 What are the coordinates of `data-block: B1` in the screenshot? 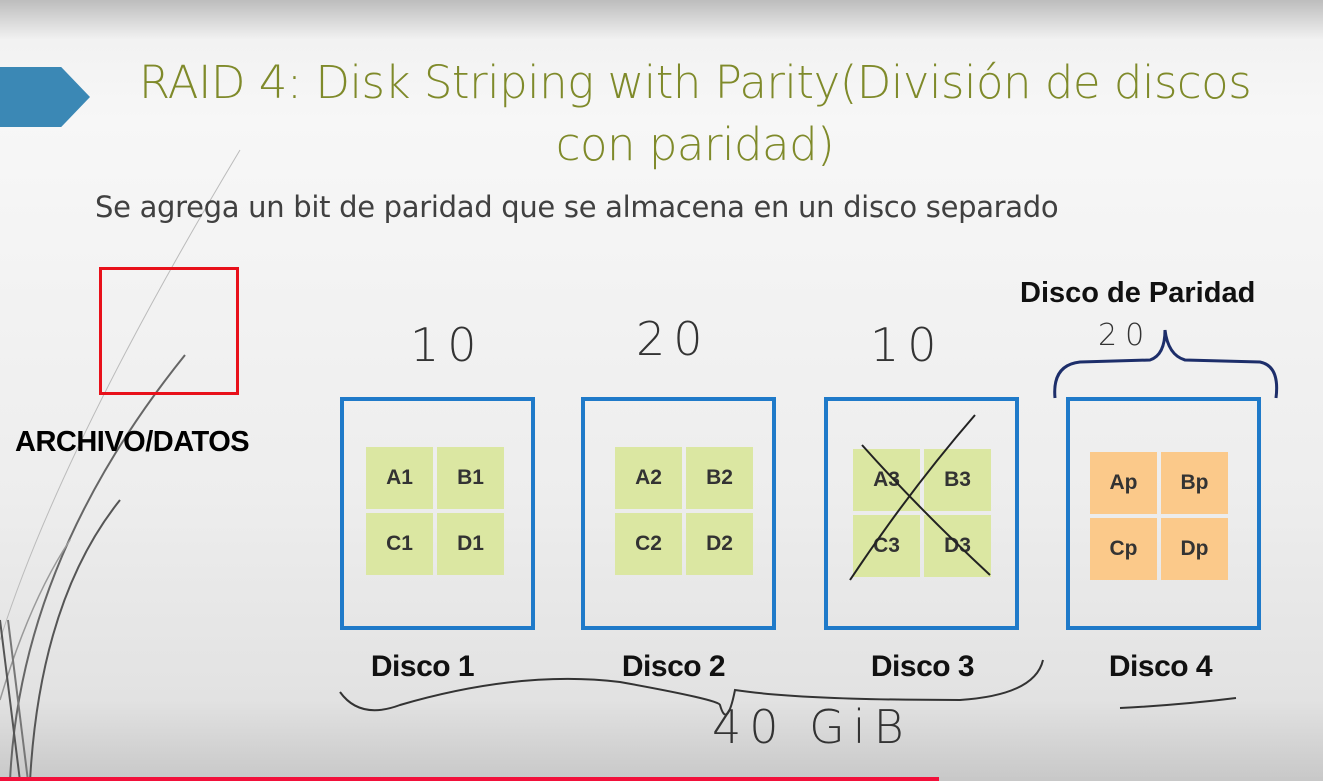 It's located at (470, 478).